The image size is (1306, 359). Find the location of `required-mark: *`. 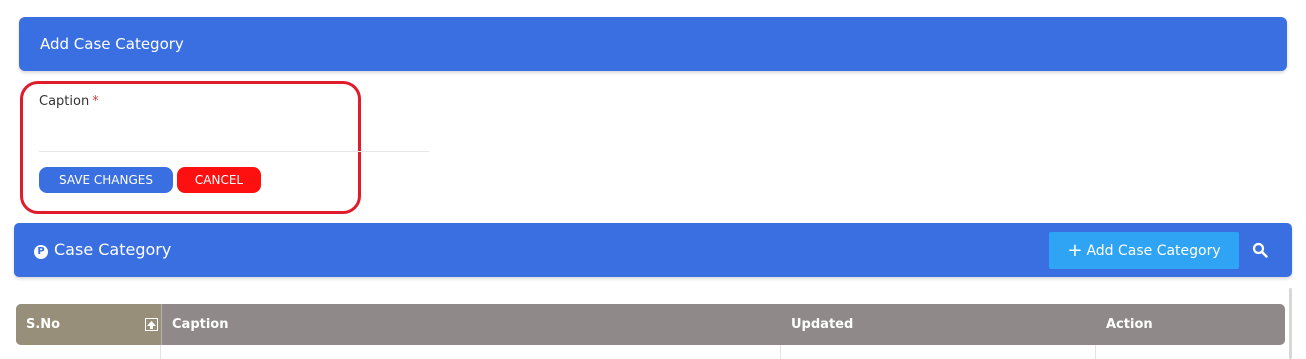

required-mark: * is located at coordinates (95, 101).